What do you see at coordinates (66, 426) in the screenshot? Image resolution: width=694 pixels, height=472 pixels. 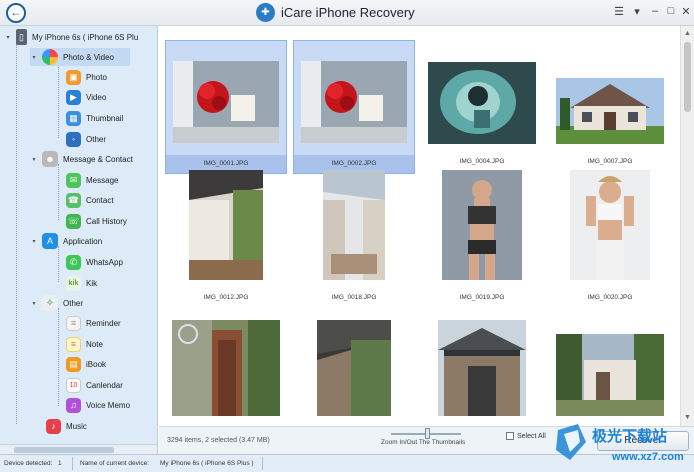 I see `sidebar-item-music: ♪ Music` at bounding box center [66, 426].